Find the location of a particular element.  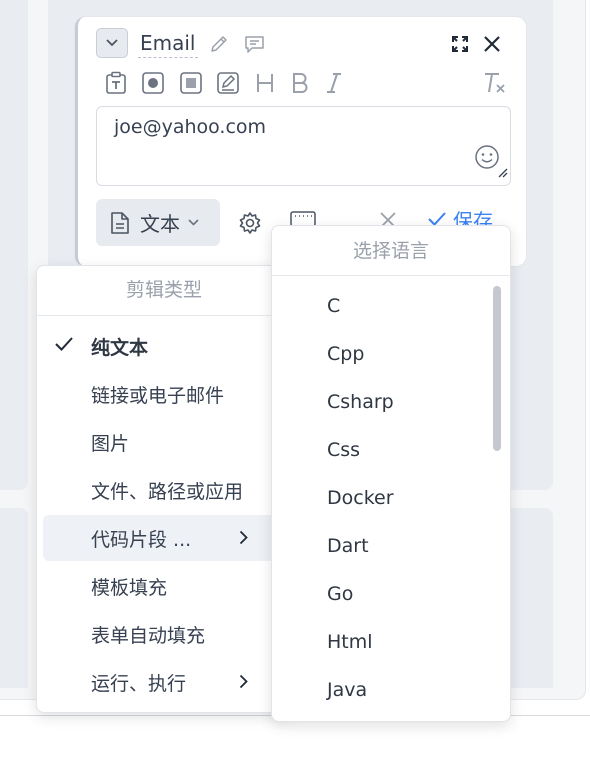

settings-button is located at coordinates (250, 223).